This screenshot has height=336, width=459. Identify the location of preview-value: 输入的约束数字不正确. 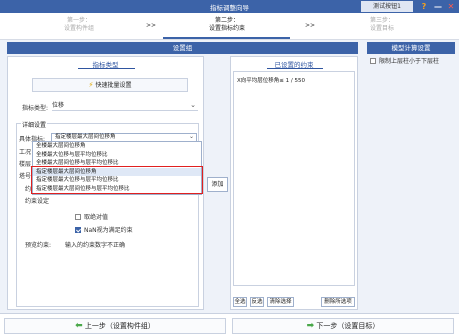
(95, 245).